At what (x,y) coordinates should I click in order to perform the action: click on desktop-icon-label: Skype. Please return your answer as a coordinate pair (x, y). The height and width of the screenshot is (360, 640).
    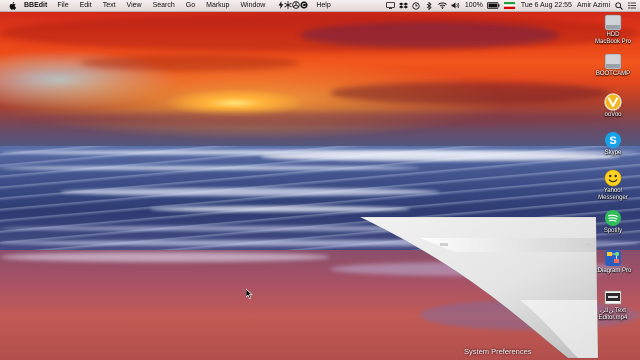
    Looking at the image, I should click on (613, 153).